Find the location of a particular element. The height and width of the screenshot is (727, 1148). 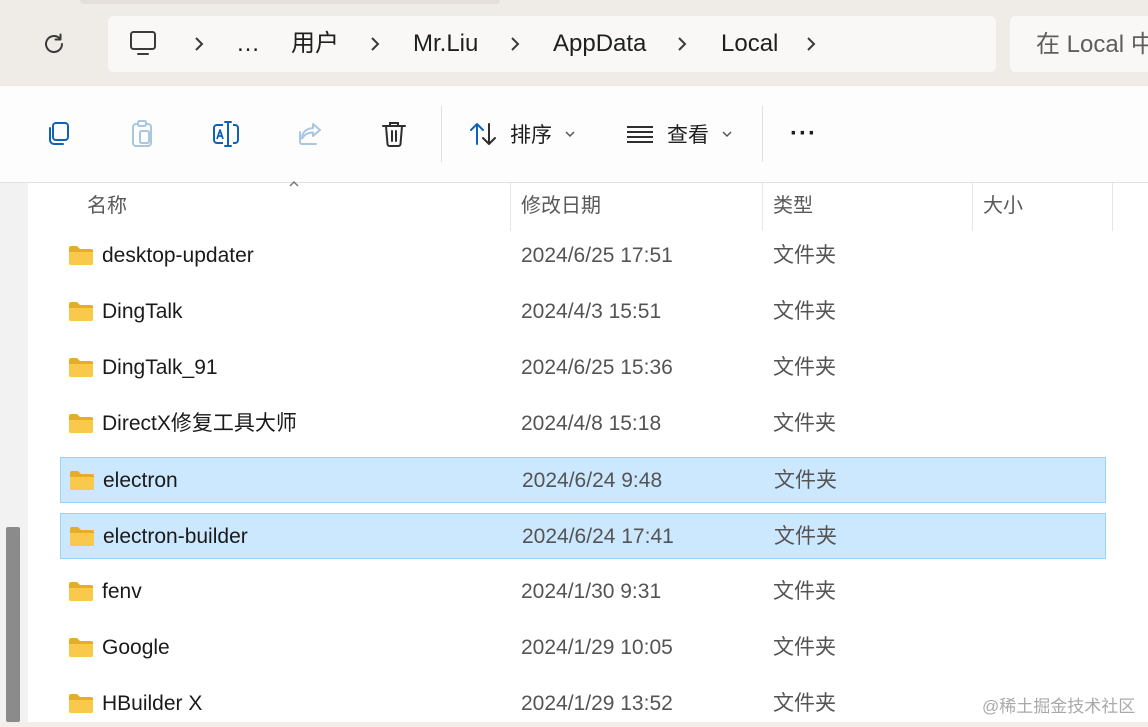

file-row: DingTalk_91 2024/6/25 15:36 文件夹 is located at coordinates (583, 368).